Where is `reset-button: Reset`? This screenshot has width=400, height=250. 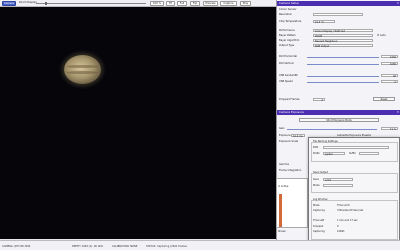 reset-button: Reset is located at coordinates (384, 99).